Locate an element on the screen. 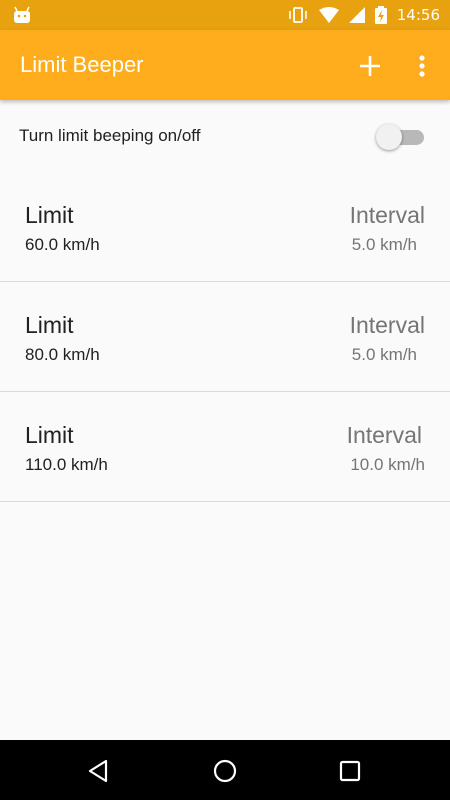 This screenshot has height=800, width=450. wifi-icon is located at coordinates (328, 15).